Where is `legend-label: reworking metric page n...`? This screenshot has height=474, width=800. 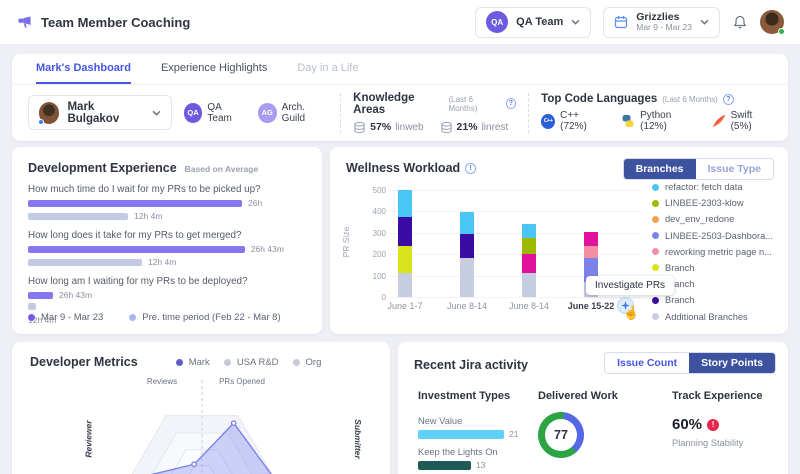
legend-label: reworking metric page n... is located at coordinates (718, 251).